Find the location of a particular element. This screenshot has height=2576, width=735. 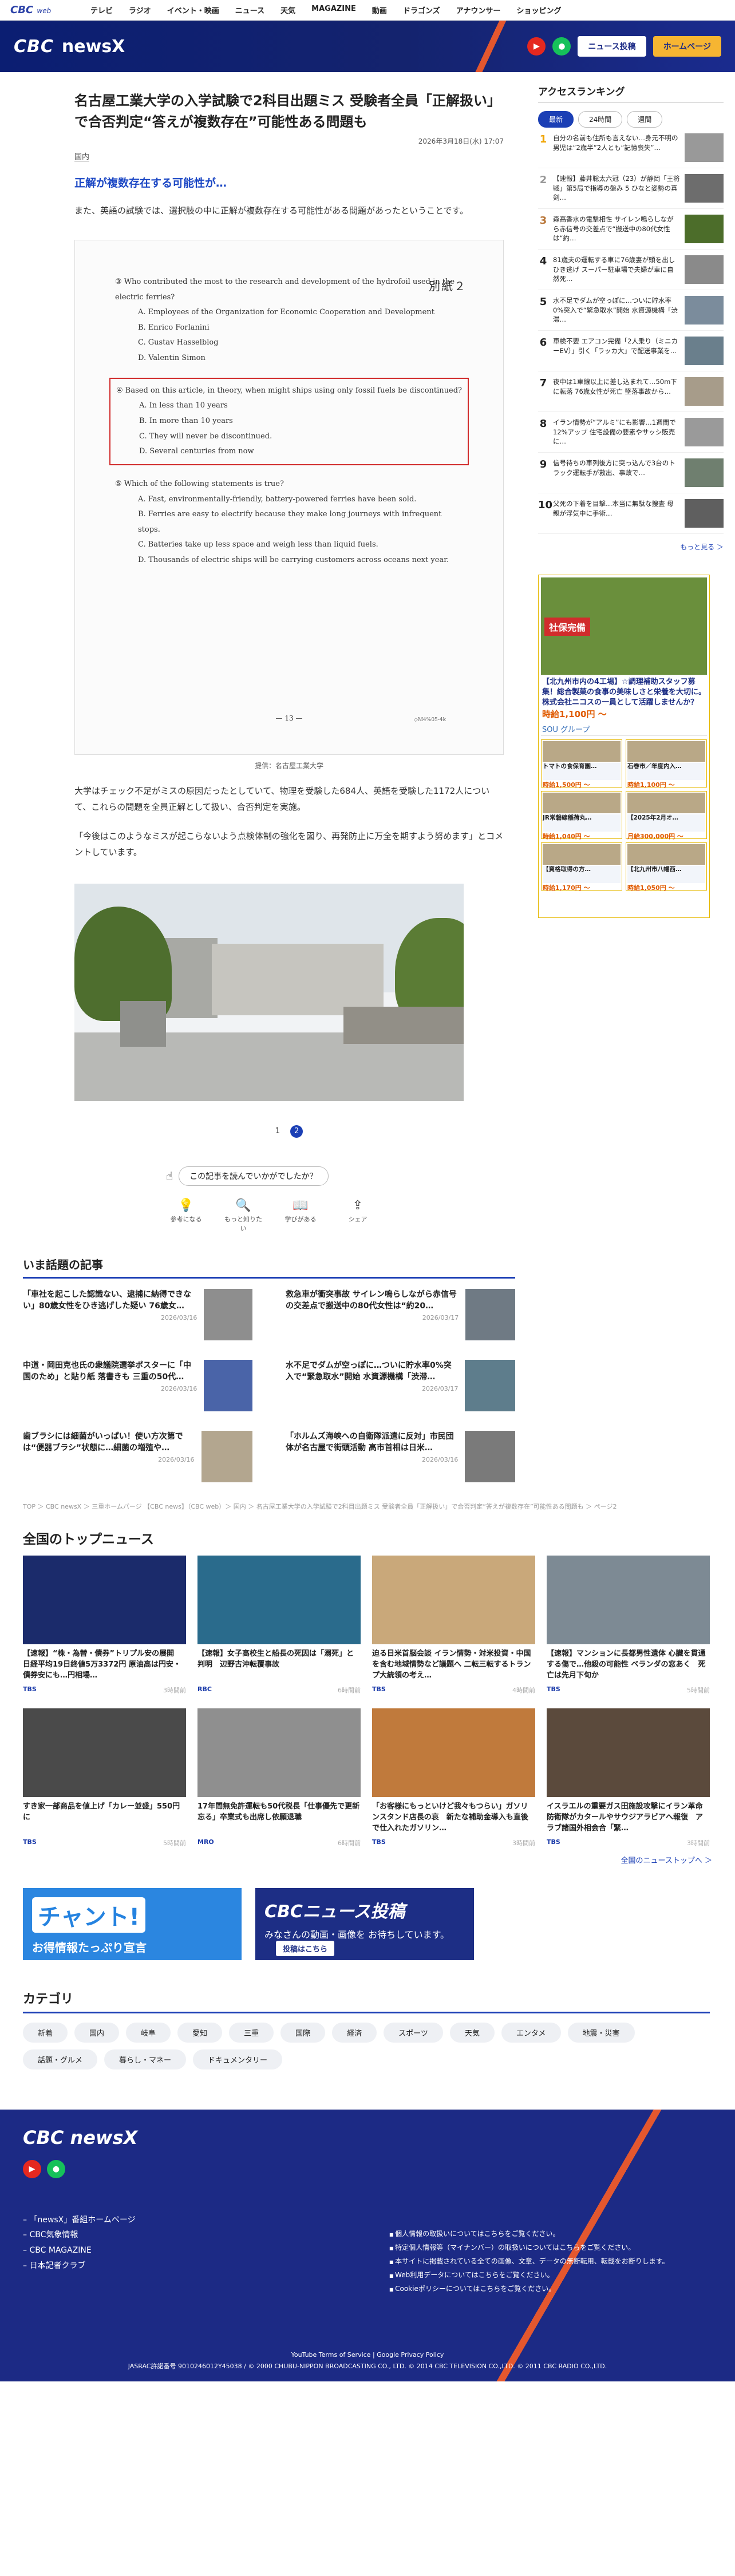

homepage-button: ホームページ is located at coordinates (687, 46).